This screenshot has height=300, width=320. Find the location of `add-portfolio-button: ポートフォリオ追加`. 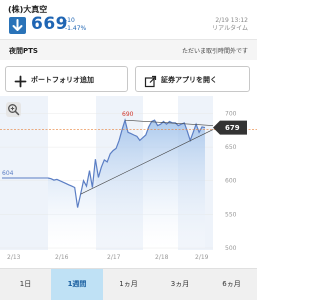

add-portfolio-button: ポートフォリオ追加 is located at coordinates (66, 79).